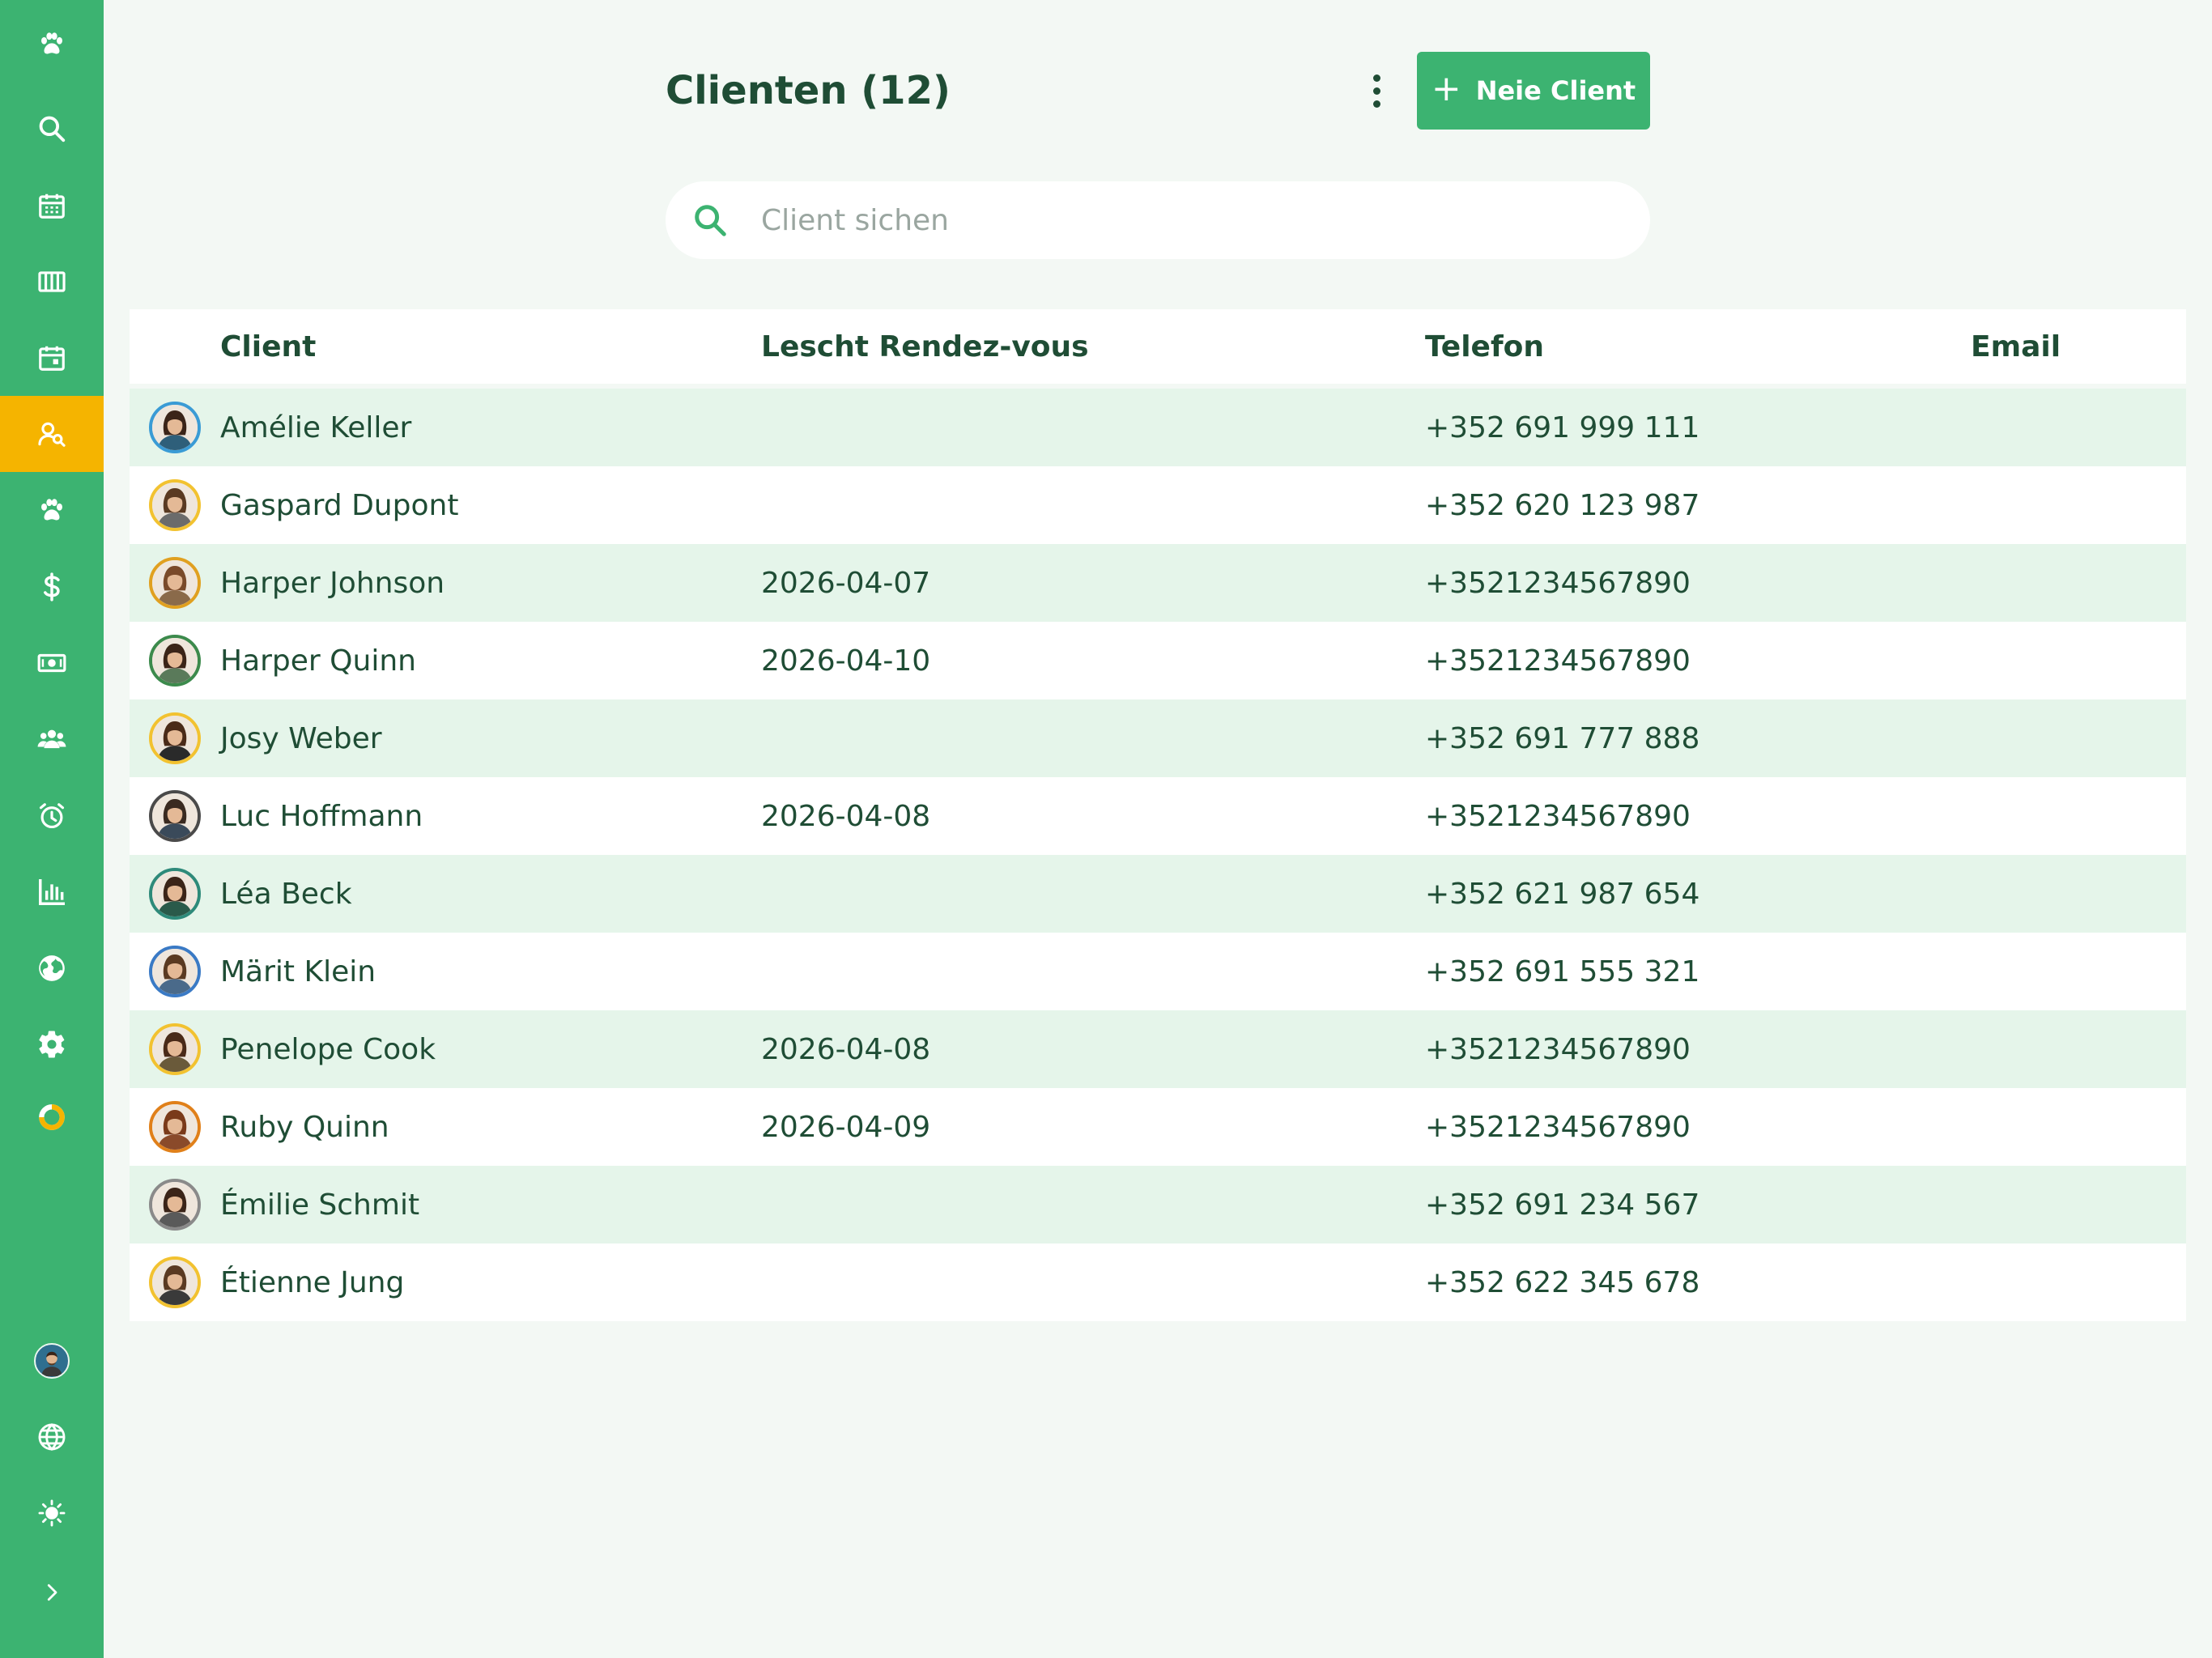  I want to click on table-row: Étienne Jung +352 622 345 678, so click(1158, 1282).